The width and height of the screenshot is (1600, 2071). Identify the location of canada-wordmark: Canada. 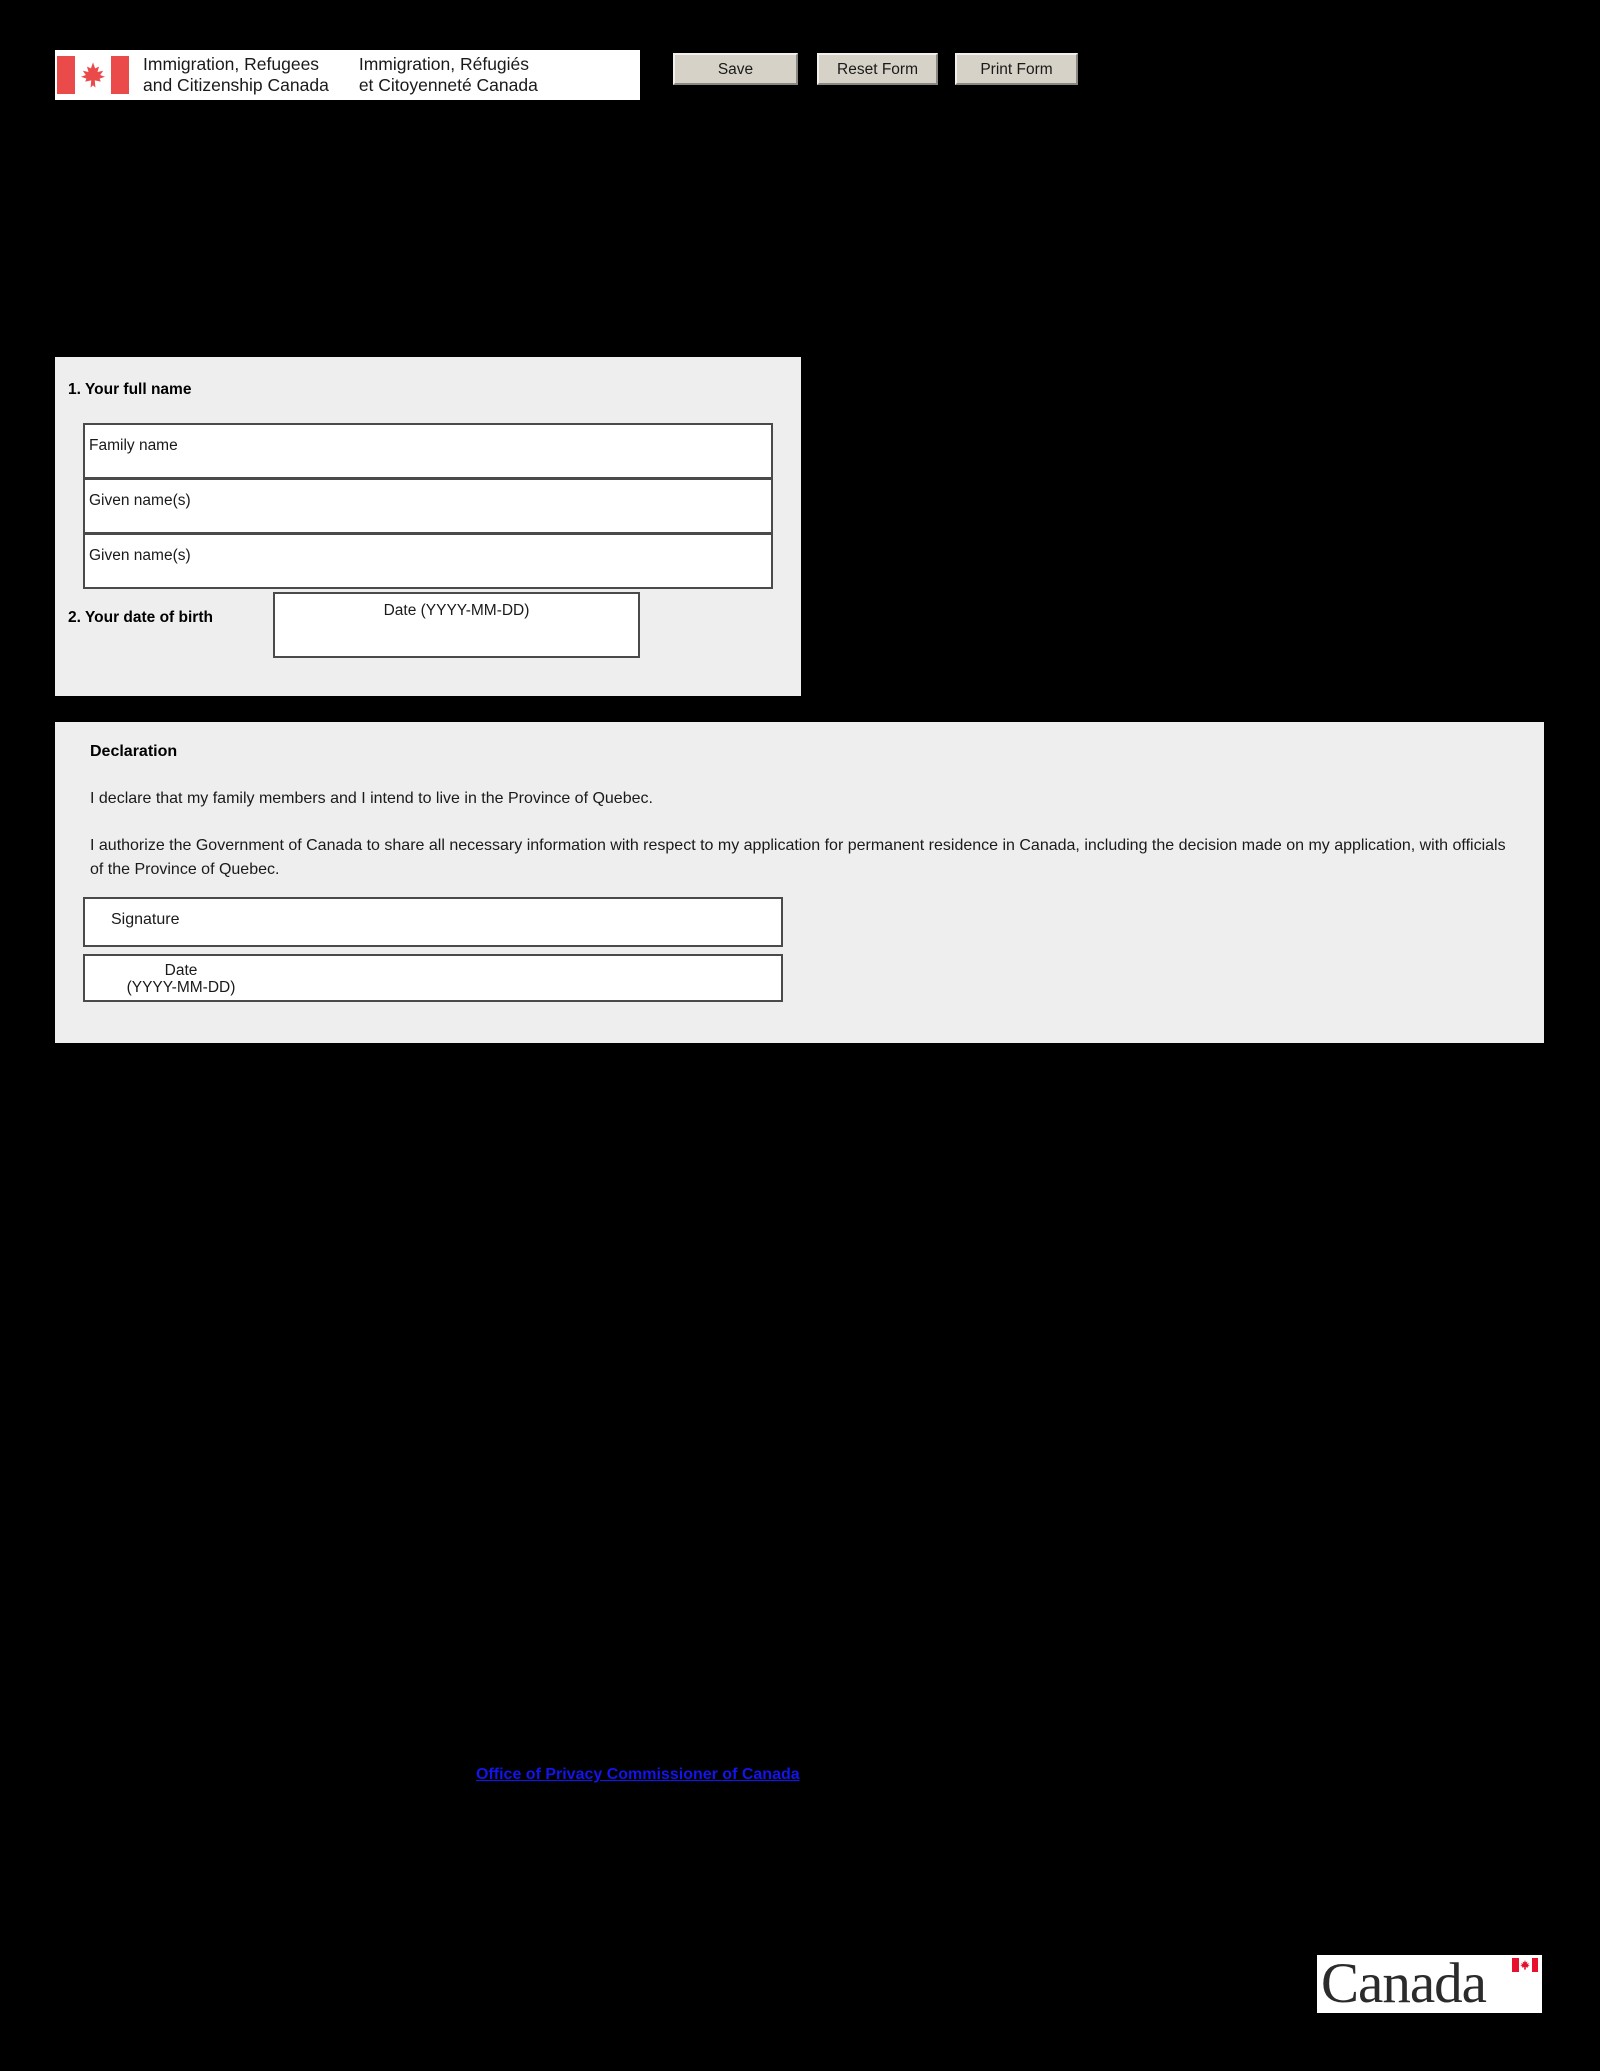
(1429, 1983).